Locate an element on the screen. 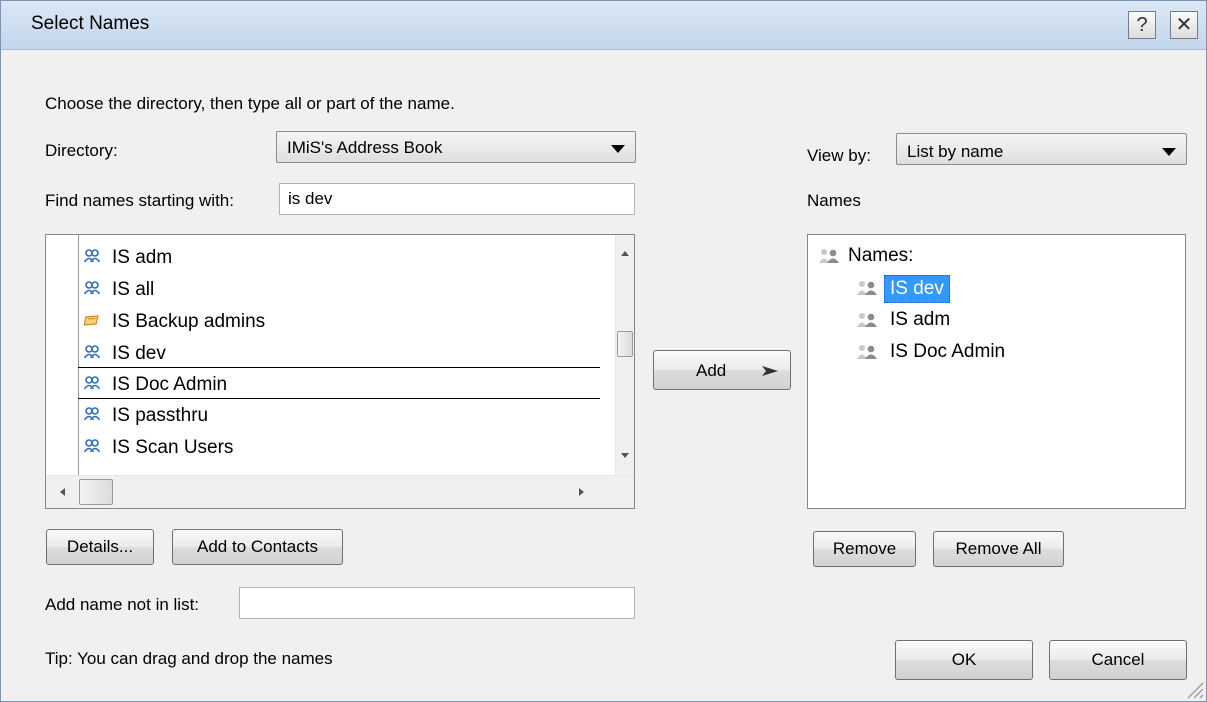  remove-button: Remove is located at coordinates (864, 549).